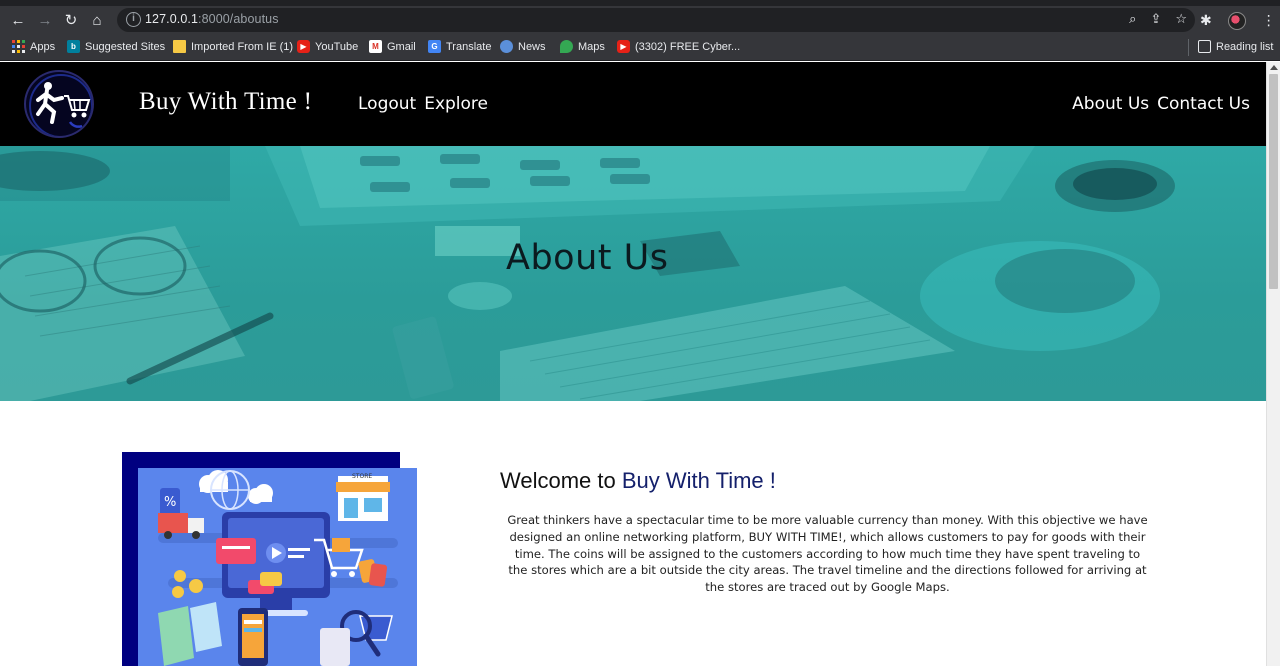  What do you see at coordinates (456, 104) in the screenshot?
I see `nav-explore: Explore` at bounding box center [456, 104].